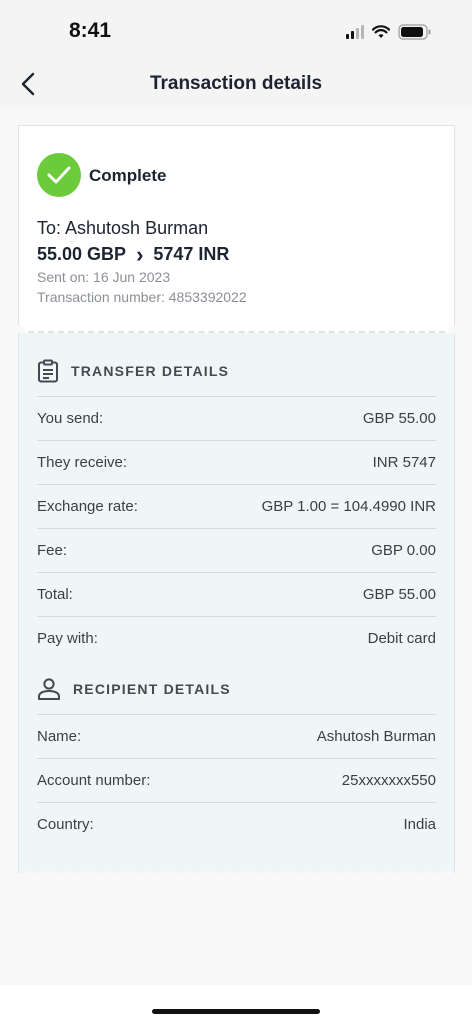 This screenshot has width=472, height=1024. Describe the element at coordinates (191, 254) in the screenshot. I see `receive-amount: 5747 INR` at that location.